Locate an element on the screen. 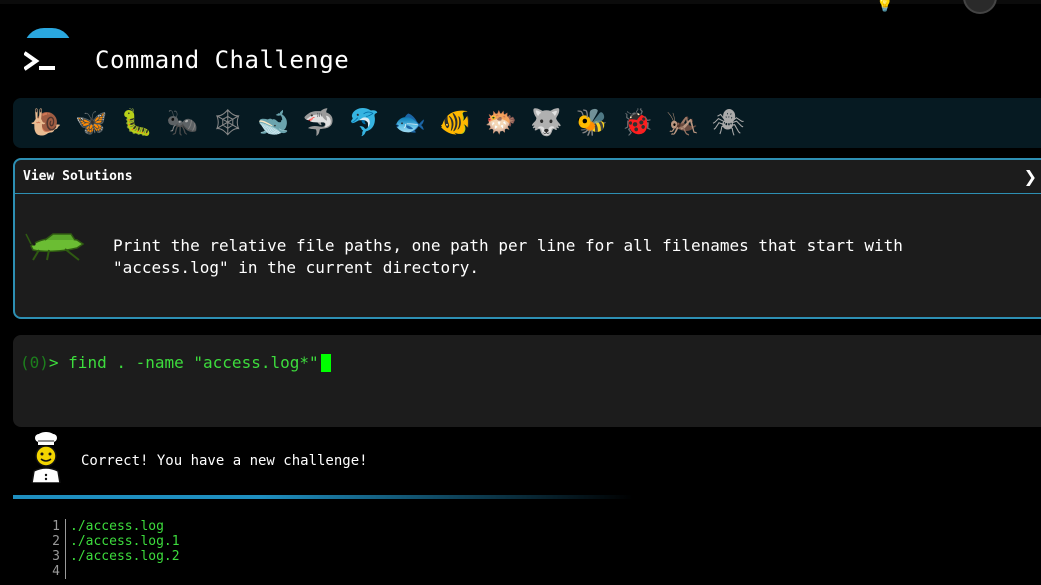 Image resolution: width=1041 pixels, height=585 pixels. view-solutions-link: View Solutions is located at coordinates (78, 176).